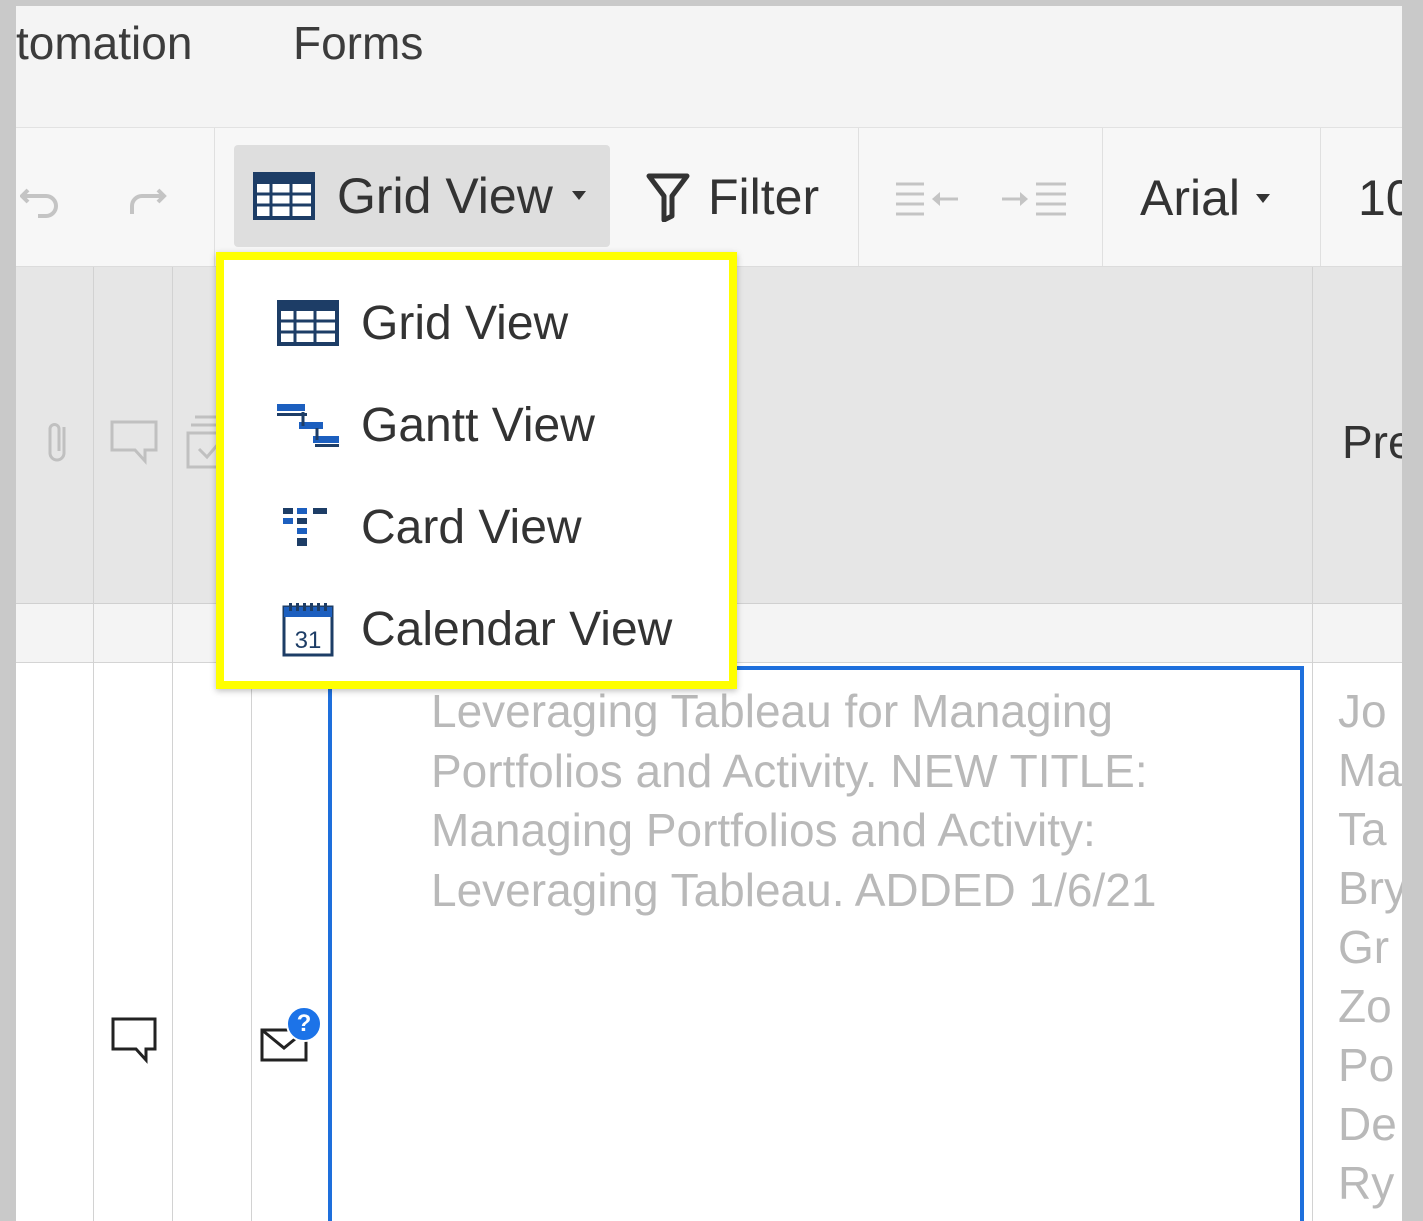 The image size is (1423, 1221). Describe the element at coordinates (1364, 947) in the screenshot. I see `name-line: Gr` at that location.